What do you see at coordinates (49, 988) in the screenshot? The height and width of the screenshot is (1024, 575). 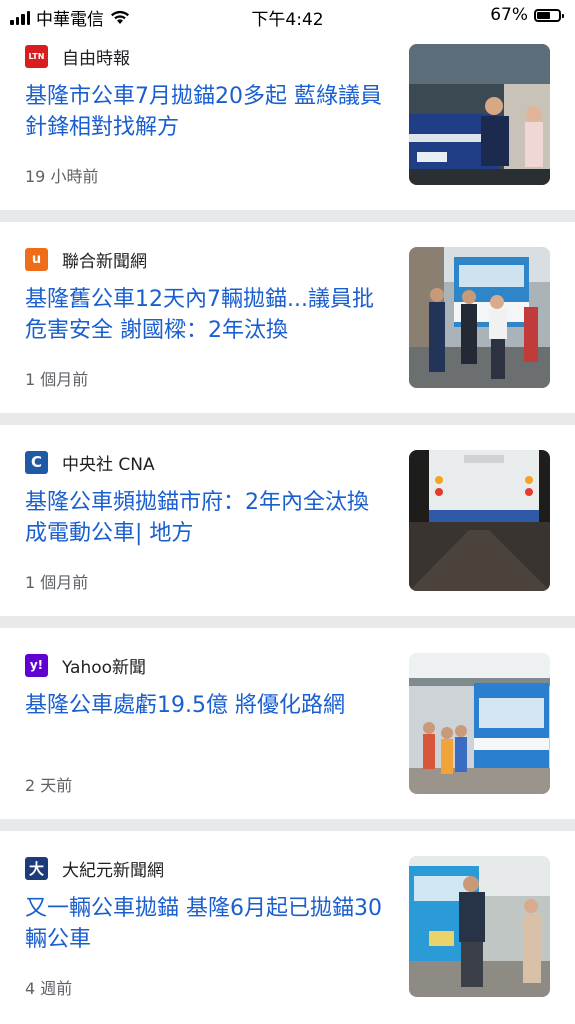 I see `published-time: 4 週前` at bounding box center [49, 988].